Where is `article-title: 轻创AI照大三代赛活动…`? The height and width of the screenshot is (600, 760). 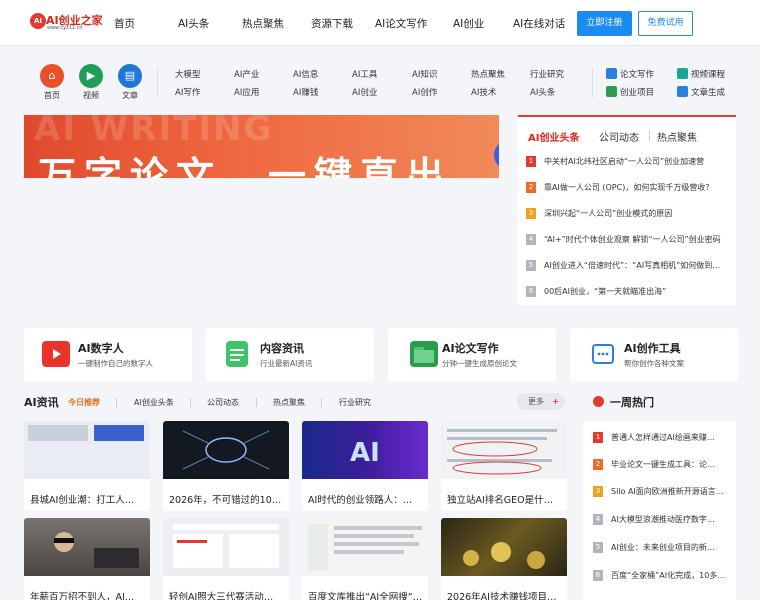
article-title: 轻创AI照大三代赛活动… is located at coordinates (227, 594).